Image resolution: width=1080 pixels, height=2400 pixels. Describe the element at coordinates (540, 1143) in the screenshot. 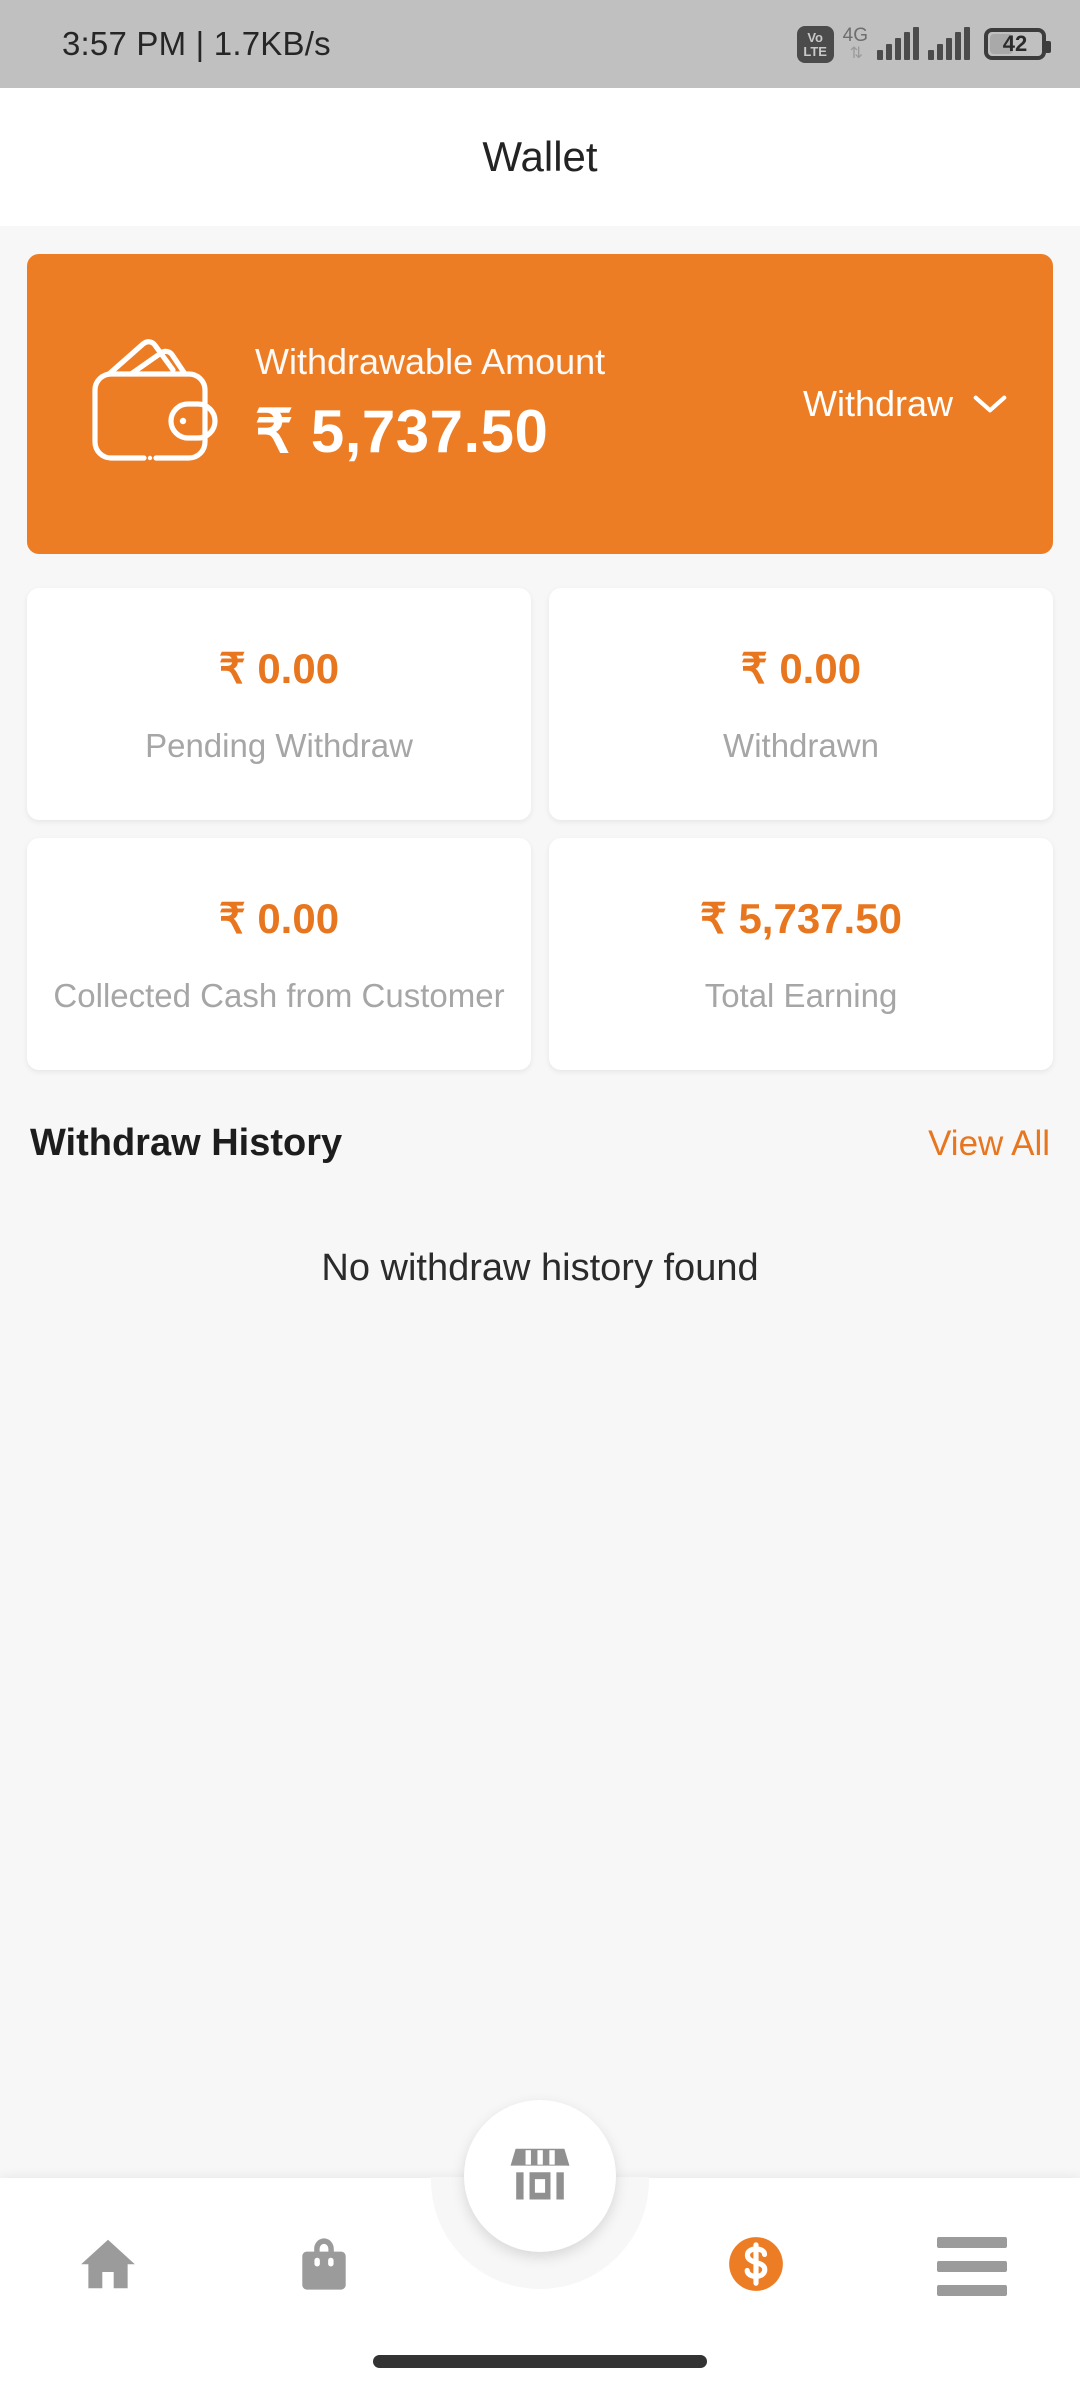

I see `withdraw-history-header: Withdraw History View All` at that location.